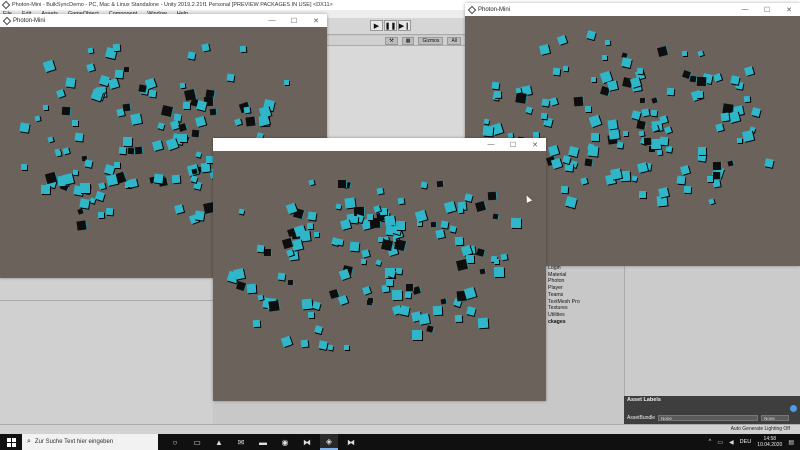 The width and height of the screenshot is (800, 450). What do you see at coordinates (731, 442) in the screenshot?
I see `volume-icon: ◀` at bounding box center [731, 442].